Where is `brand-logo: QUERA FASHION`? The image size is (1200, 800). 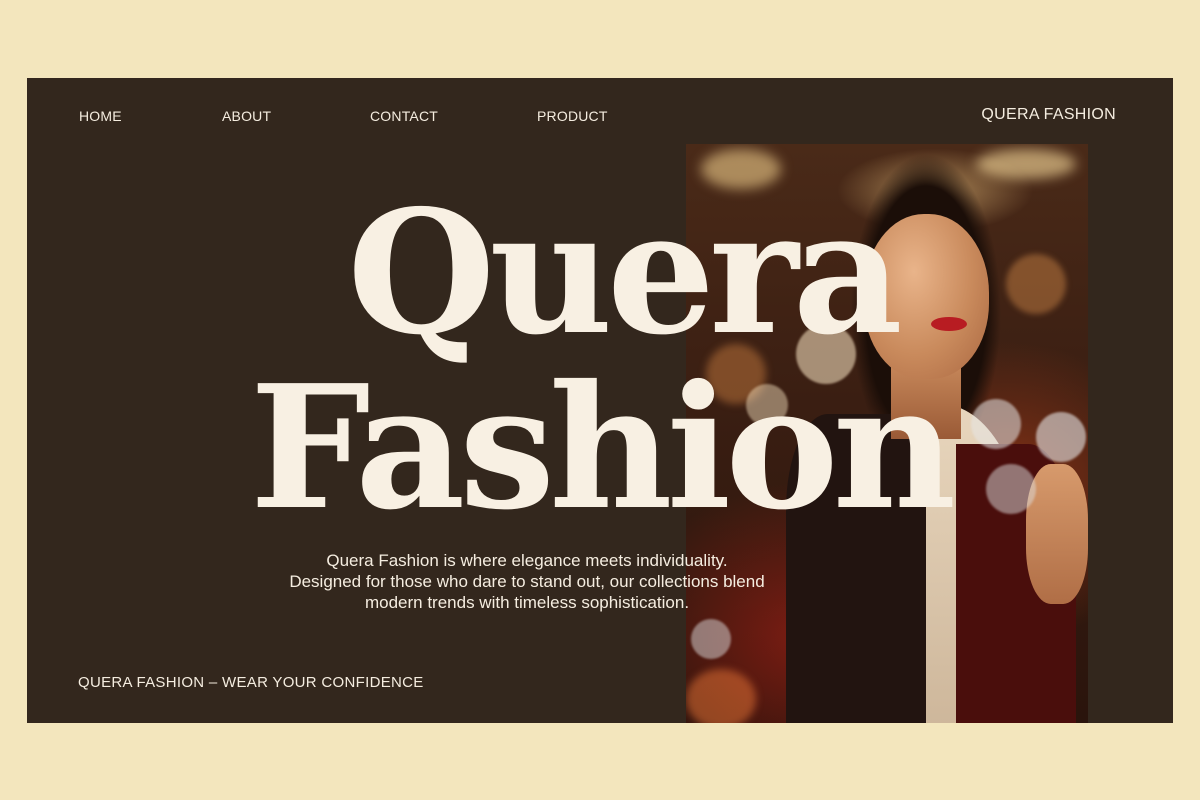
brand-logo: QUERA FASHION is located at coordinates (1048, 115).